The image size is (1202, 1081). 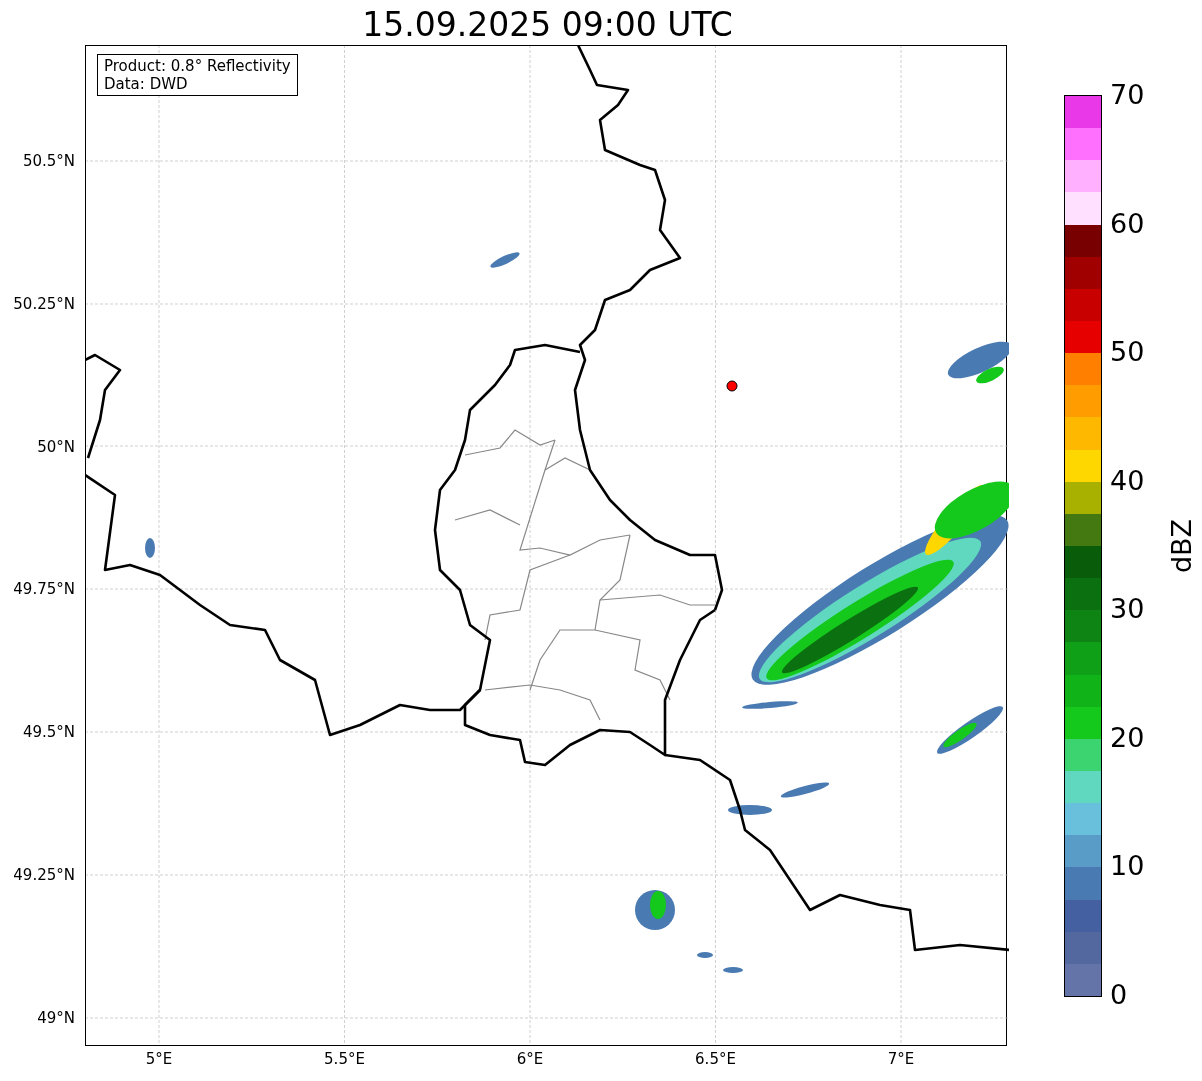 I want to click on colorbar-tick-label: 70, so click(x=1127, y=95).